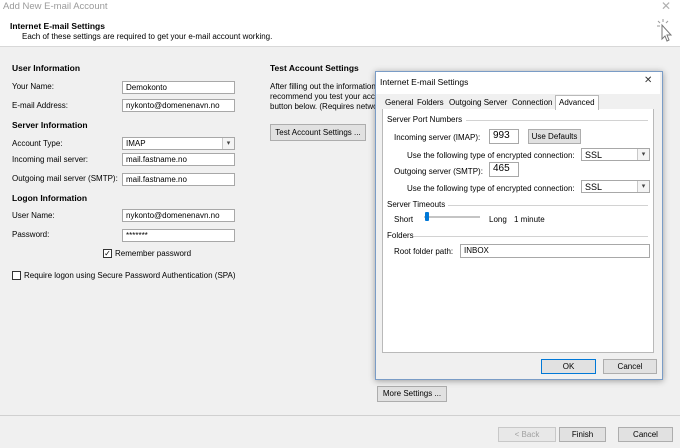 Image resolution: width=680 pixels, height=448 pixels. Describe the element at coordinates (594, 155) in the screenshot. I see `incoming-encryption-value: SSL` at that location.